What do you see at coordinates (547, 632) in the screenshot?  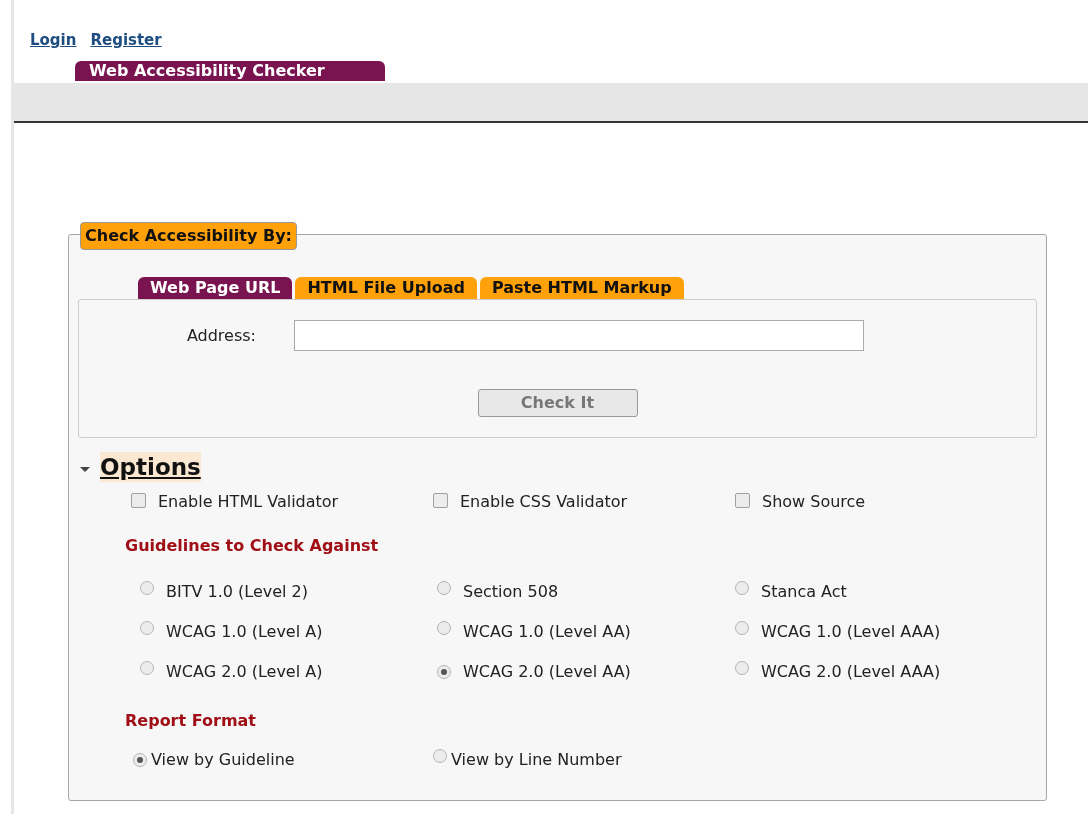 I see `radio-label: WCAG 1.0 (Level AA)` at bounding box center [547, 632].